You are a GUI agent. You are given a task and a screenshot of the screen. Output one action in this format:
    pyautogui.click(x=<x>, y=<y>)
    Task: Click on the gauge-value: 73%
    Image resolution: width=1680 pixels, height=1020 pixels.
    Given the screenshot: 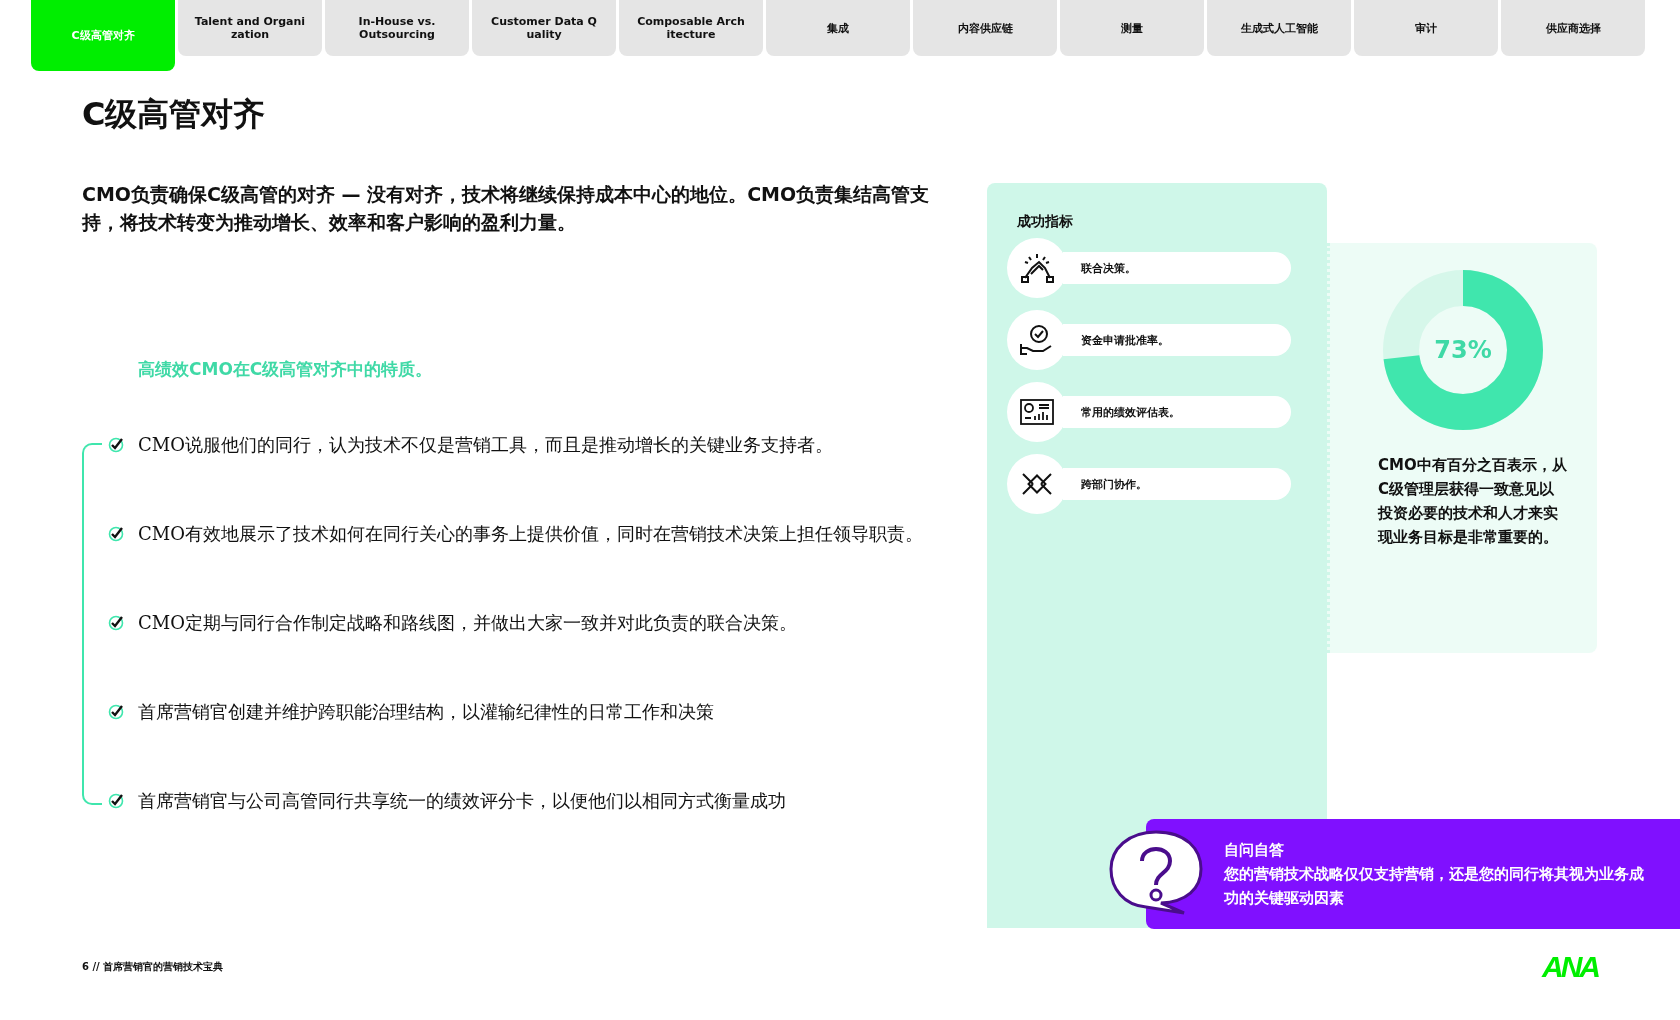 What is the action you would take?
    pyautogui.click(x=1463, y=350)
    